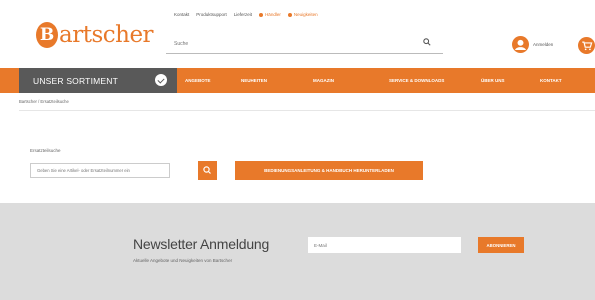 Image resolution: width=595 pixels, height=300 pixels. I want to click on chevron-down-icon, so click(161, 80).